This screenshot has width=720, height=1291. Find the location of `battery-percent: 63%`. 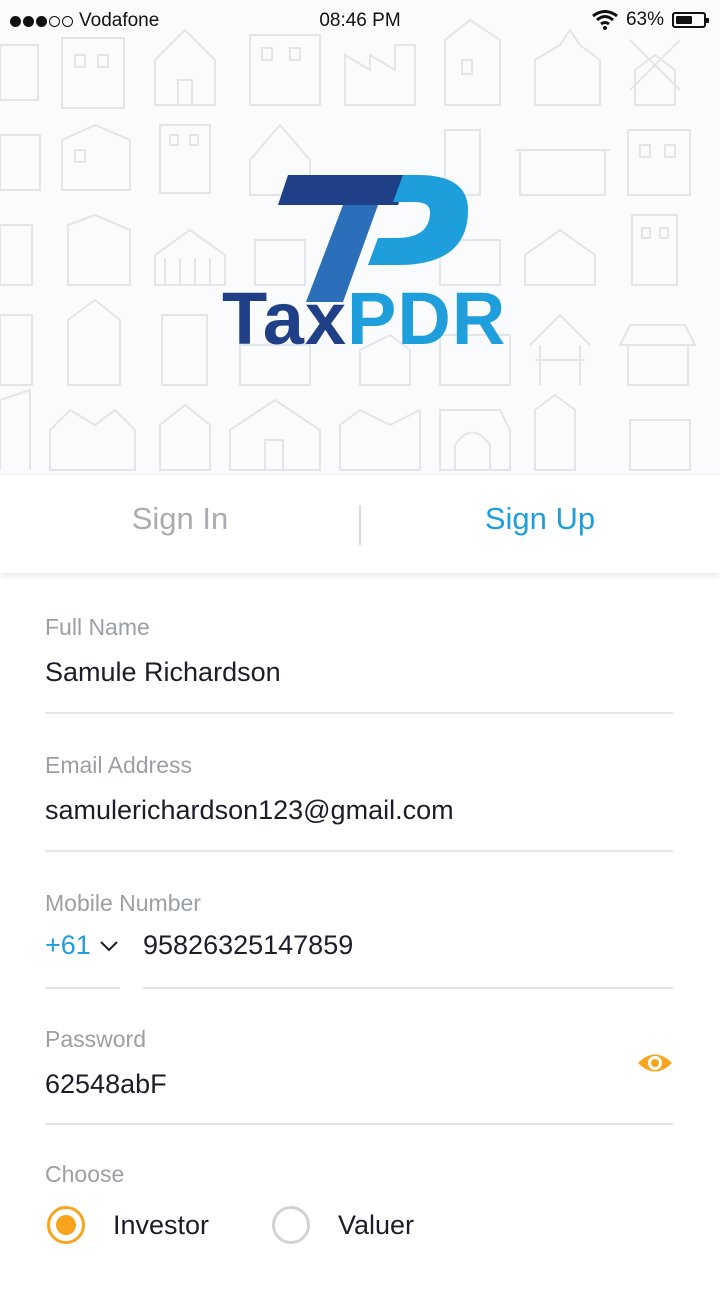

battery-percent: 63% is located at coordinates (644, 19).